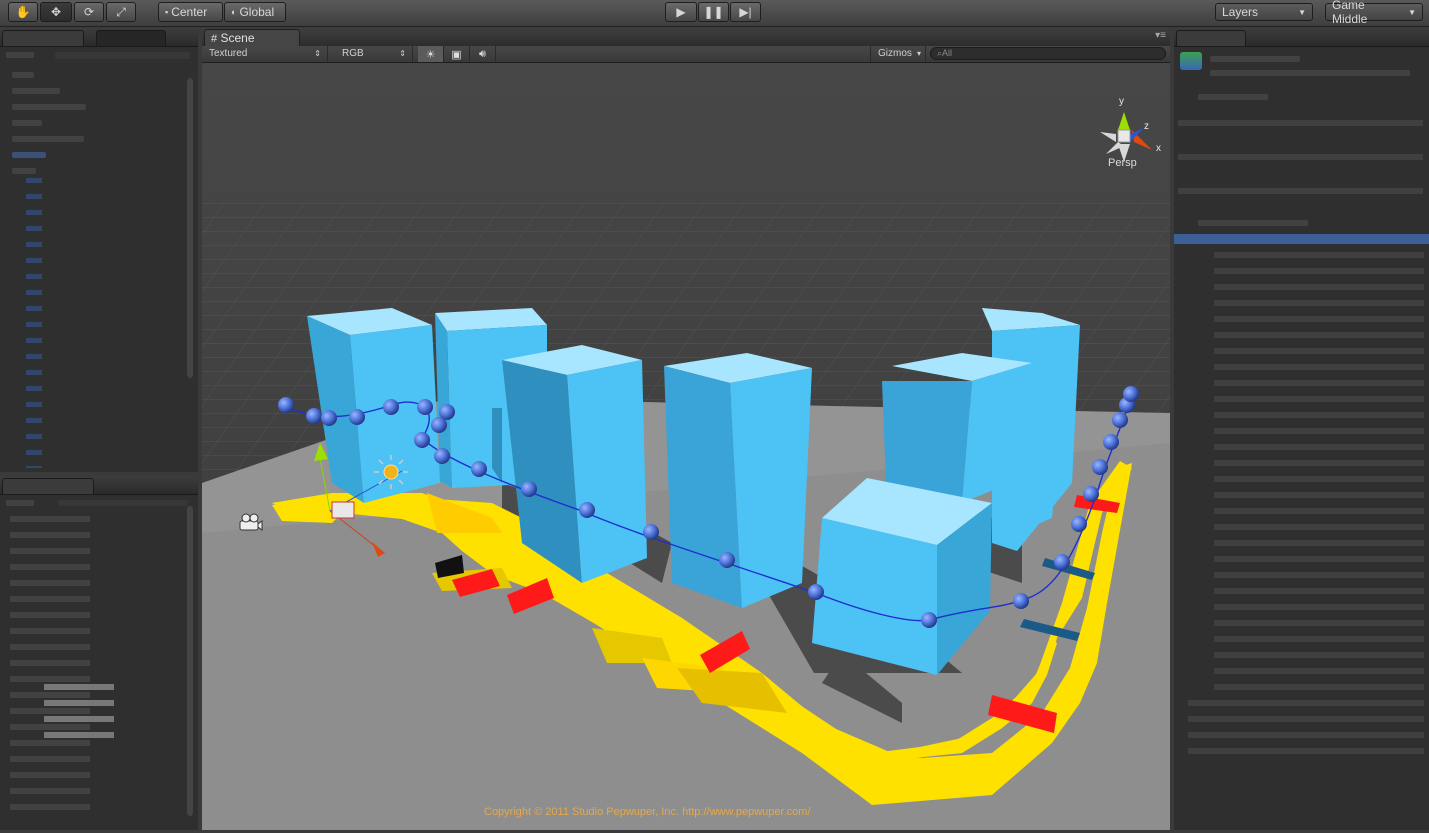  I want to click on move-icon: ✥, so click(56, 12).